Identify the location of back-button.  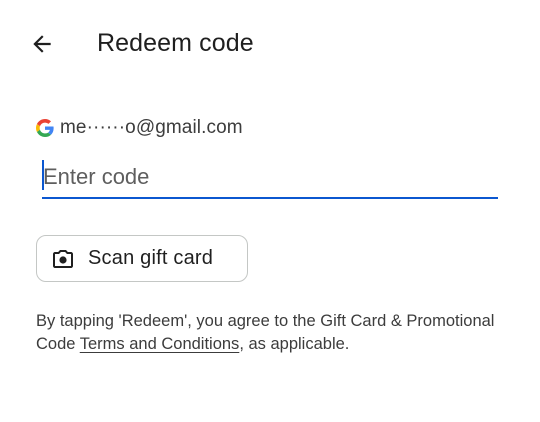
(42, 44).